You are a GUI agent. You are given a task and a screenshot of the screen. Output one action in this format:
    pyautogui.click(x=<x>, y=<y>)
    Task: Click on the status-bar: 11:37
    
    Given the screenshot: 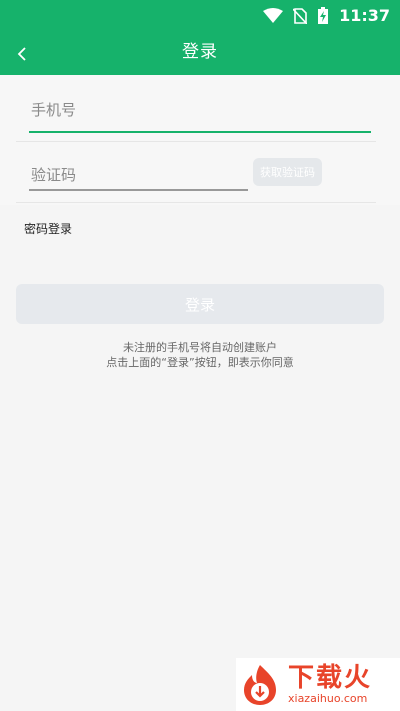 What is the action you would take?
    pyautogui.click(x=200, y=16)
    